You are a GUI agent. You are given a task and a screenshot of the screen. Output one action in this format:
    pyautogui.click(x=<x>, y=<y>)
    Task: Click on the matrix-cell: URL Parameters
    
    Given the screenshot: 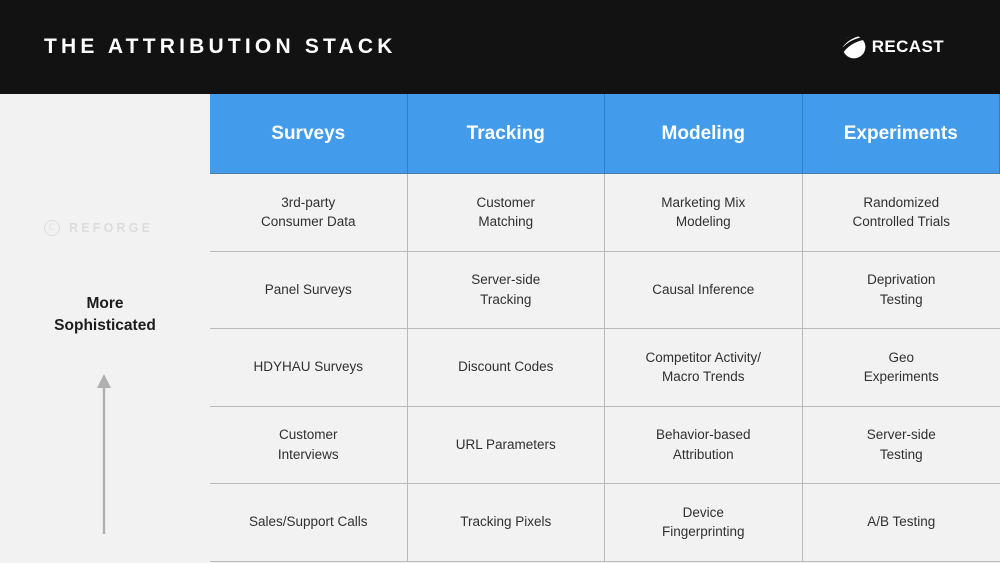 What is the action you would take?
    pyautogui.click(x=506, y=445)
    